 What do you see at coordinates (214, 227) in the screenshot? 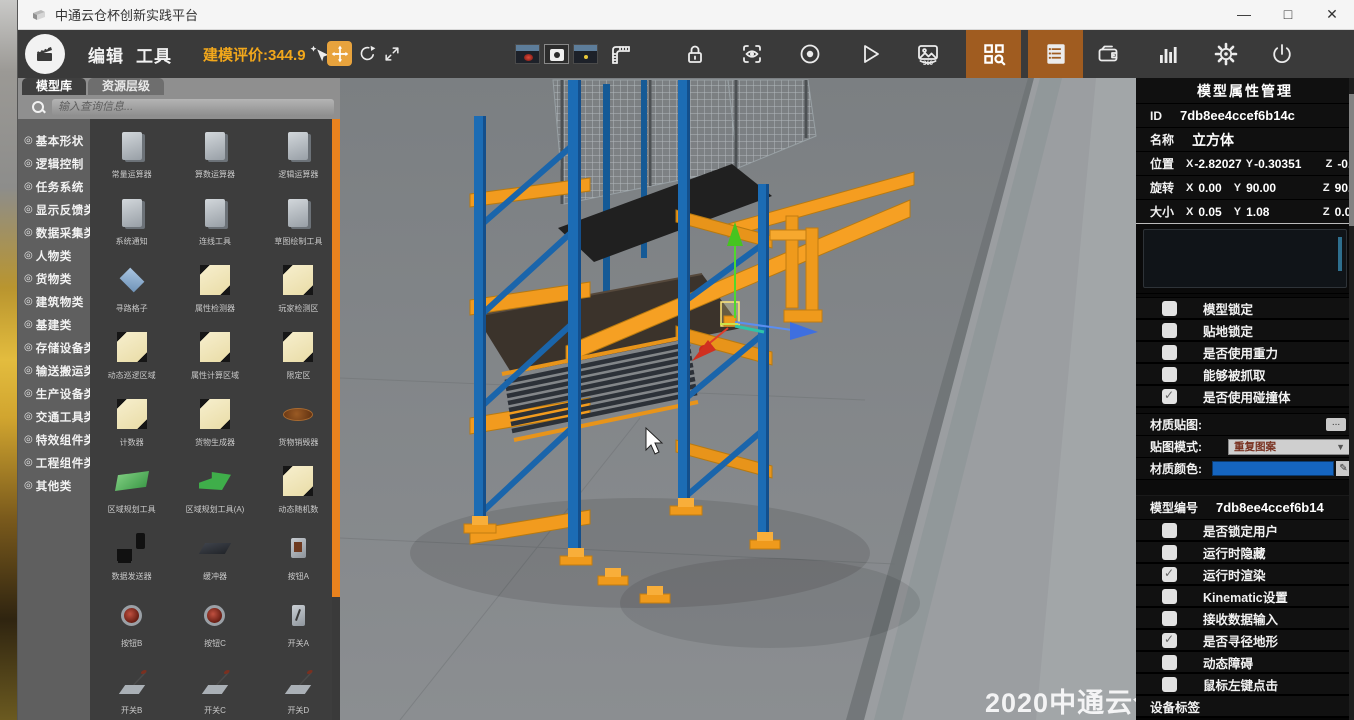
I see `model-library-item: 连线工具` at bounding box center [214, 227].